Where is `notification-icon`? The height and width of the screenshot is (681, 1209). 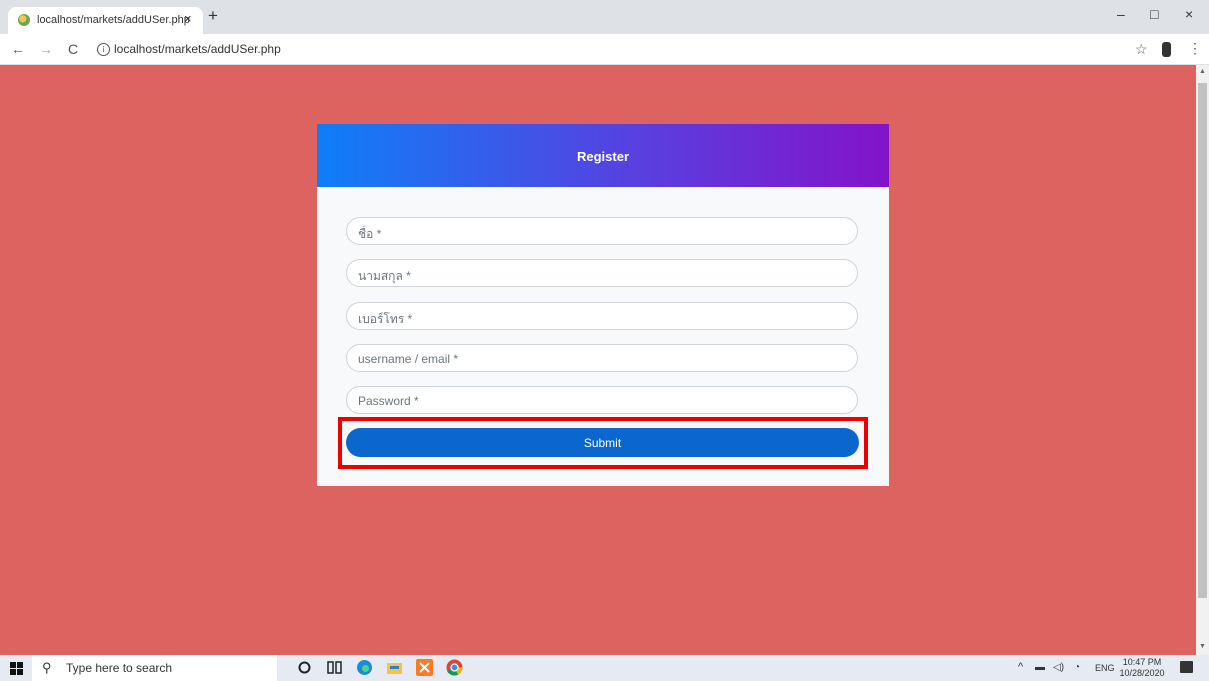
notification-icon is located at coordinates (1186, 667).